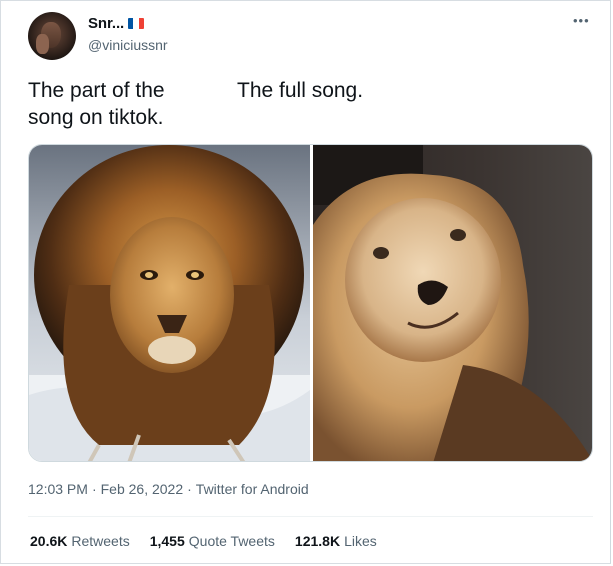 Image resolution: width=613 pixels, height=566 pixels. I want to click on avatar-hand, so click(42, 44).